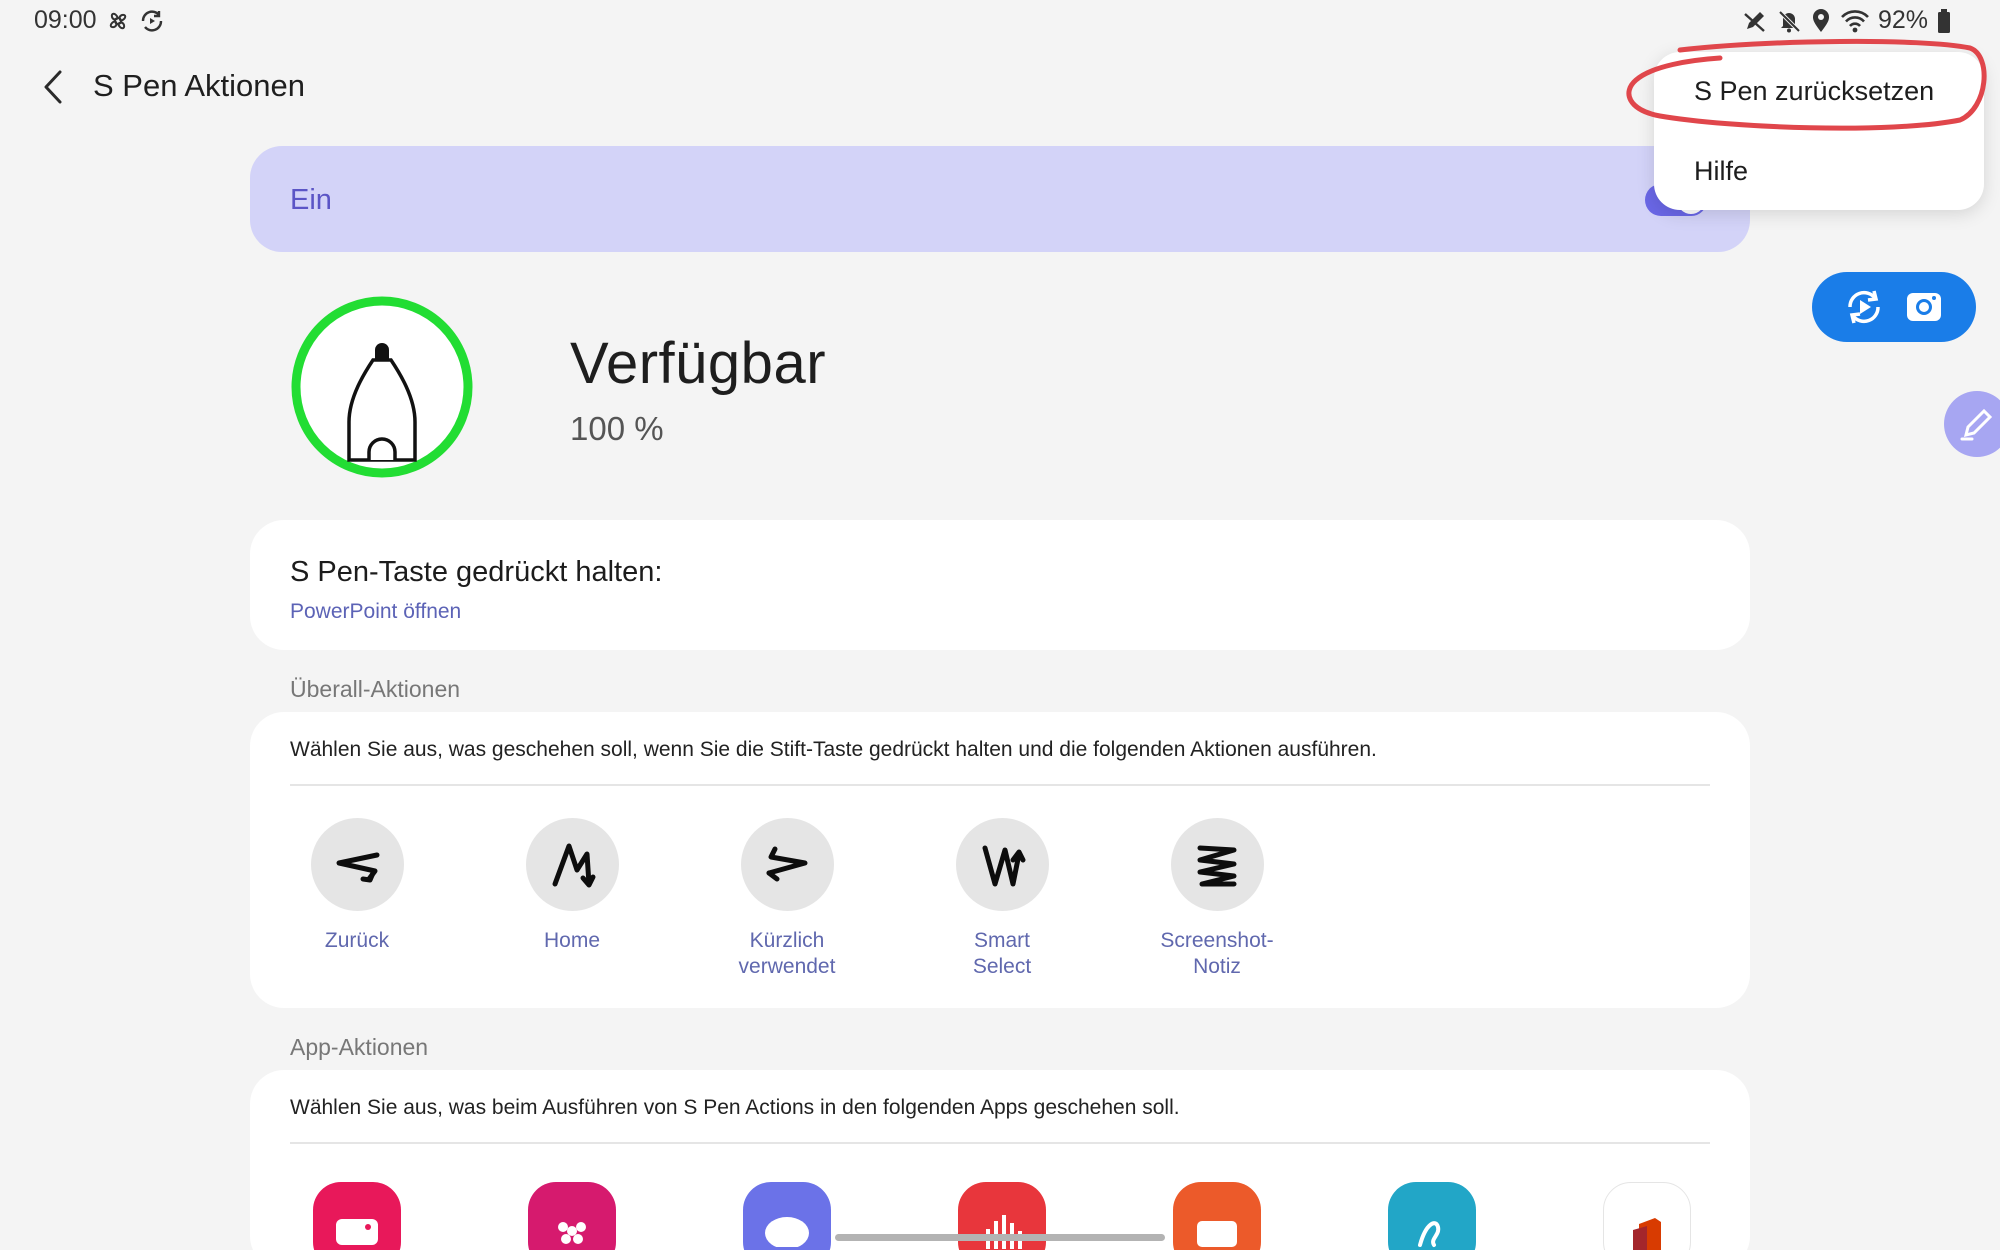  I want to click on back-button, so click(53, 87).